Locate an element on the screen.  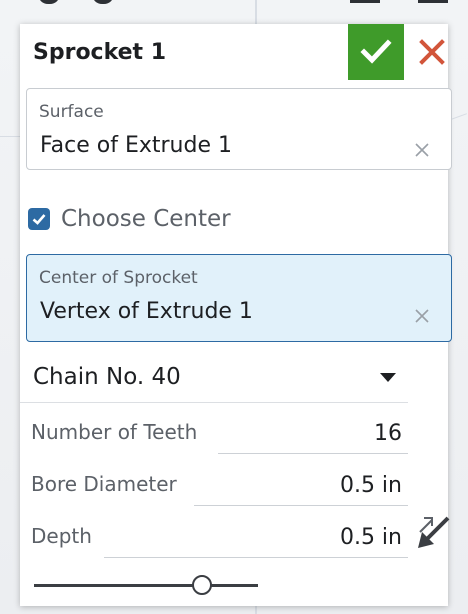
checkmark-icon is located at coordinates (39, 219).